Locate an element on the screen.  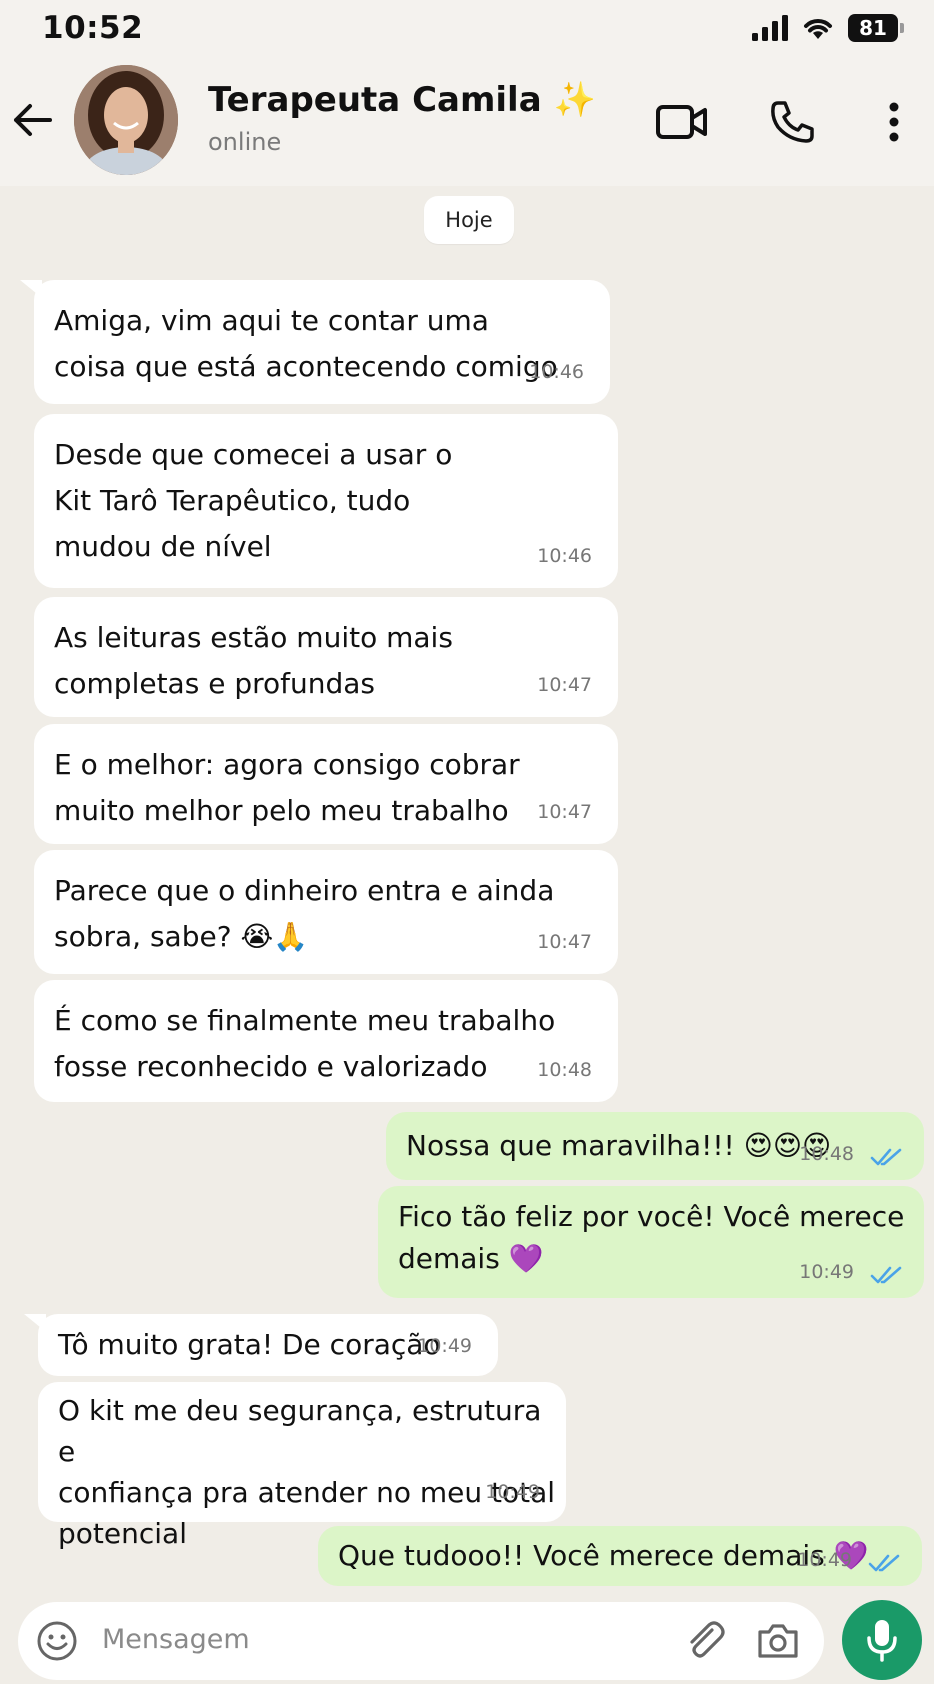
emoji-icon is located at coordinates (57, 1641).